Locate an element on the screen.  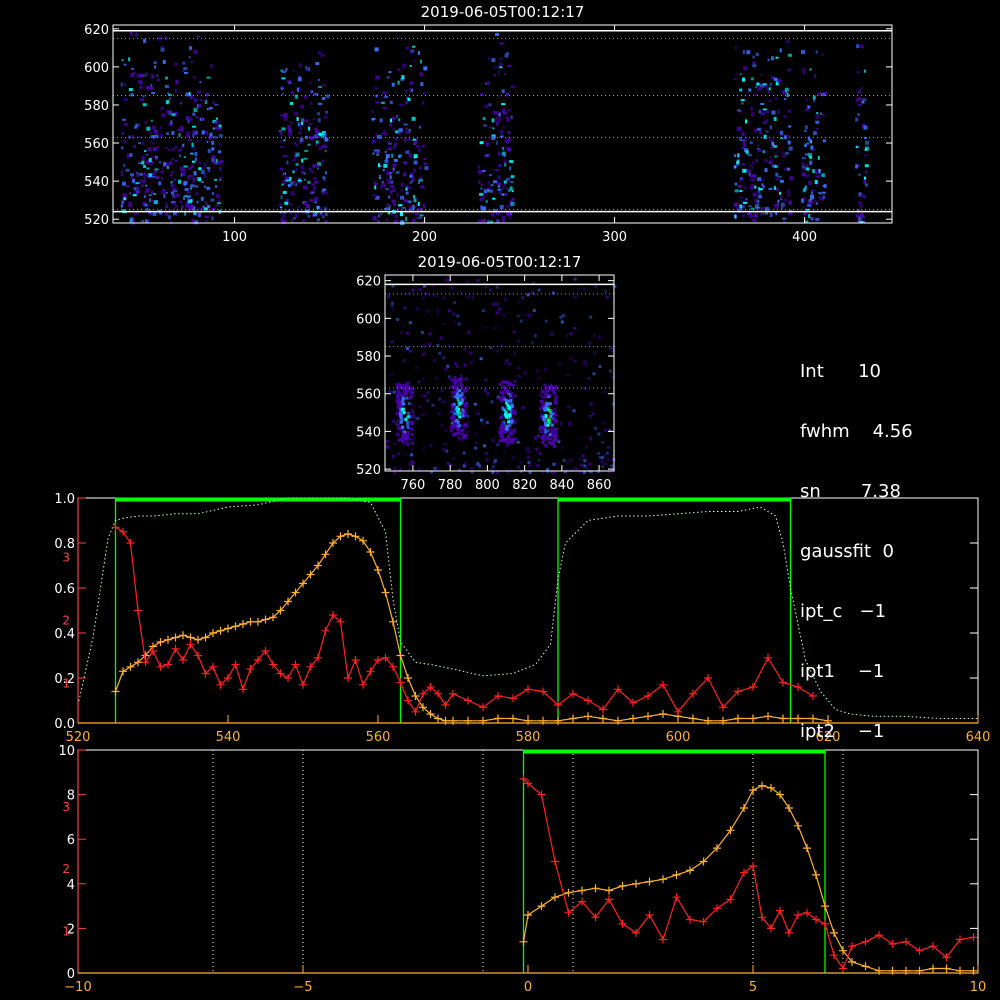
y-tick-label: 560 is located at coordinates (96, 144).